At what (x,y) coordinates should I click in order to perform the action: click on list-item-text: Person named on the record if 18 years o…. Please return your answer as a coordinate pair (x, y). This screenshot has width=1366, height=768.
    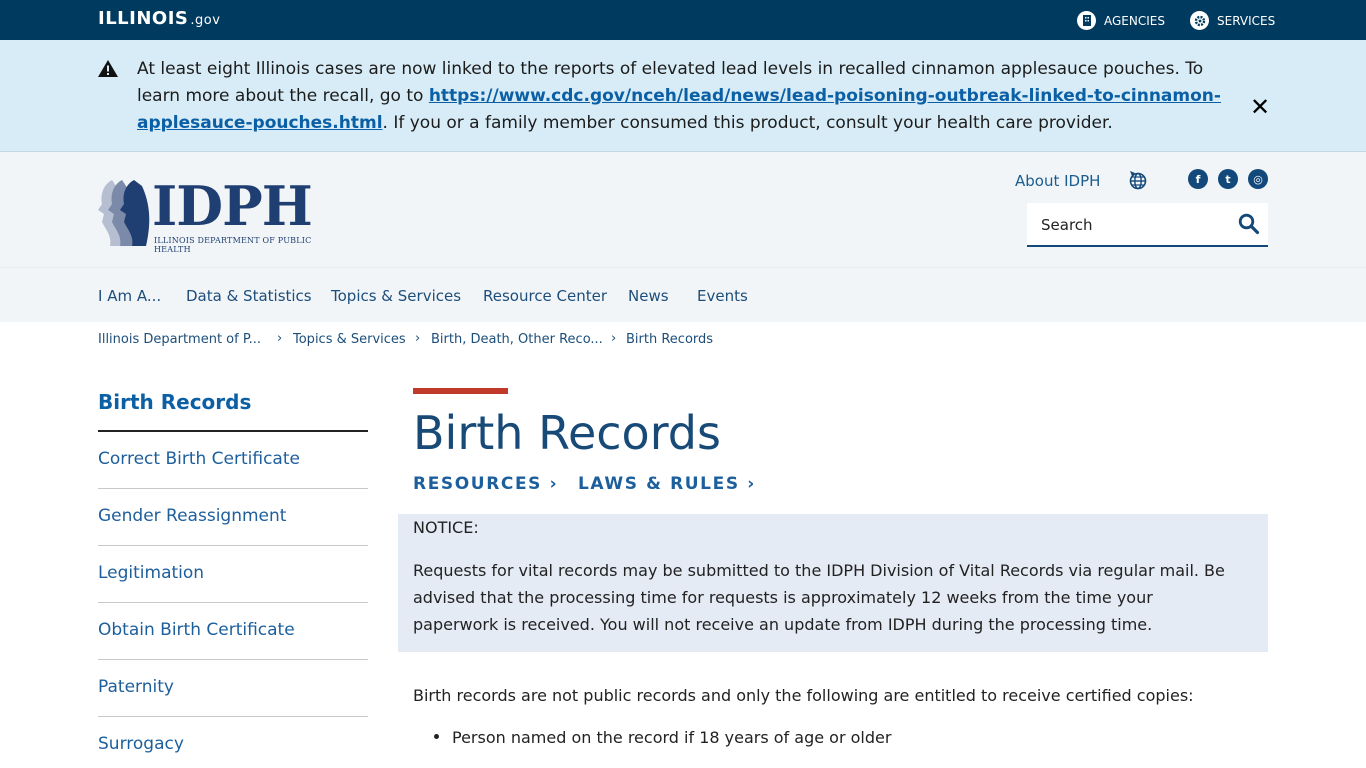
    Looking at the image, I should click on (672, 737).